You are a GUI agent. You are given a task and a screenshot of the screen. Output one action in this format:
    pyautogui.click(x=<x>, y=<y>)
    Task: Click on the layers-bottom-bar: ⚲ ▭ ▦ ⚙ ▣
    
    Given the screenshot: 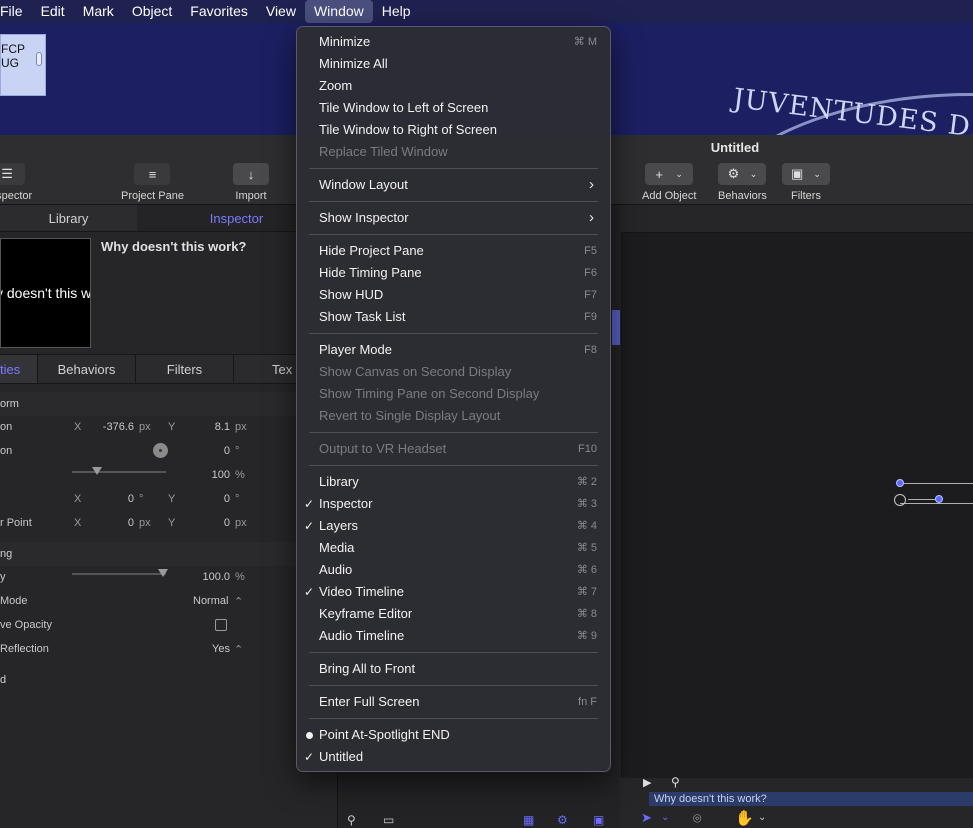 What is the action you would take?
    pyautogui.click(x=478, y=818)
    